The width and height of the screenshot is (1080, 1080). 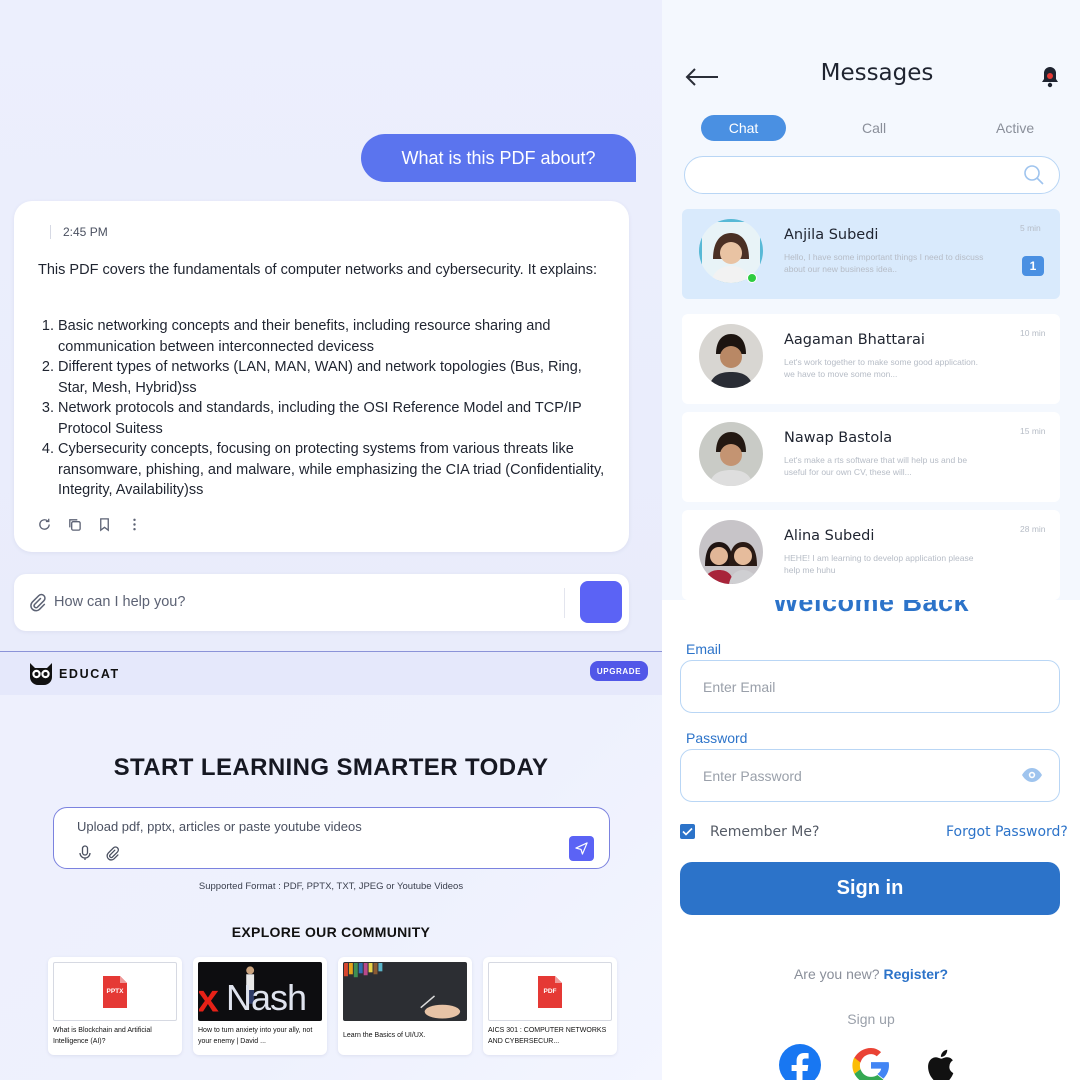 I want to click on microphone-icon, so click(x=85, y=855).